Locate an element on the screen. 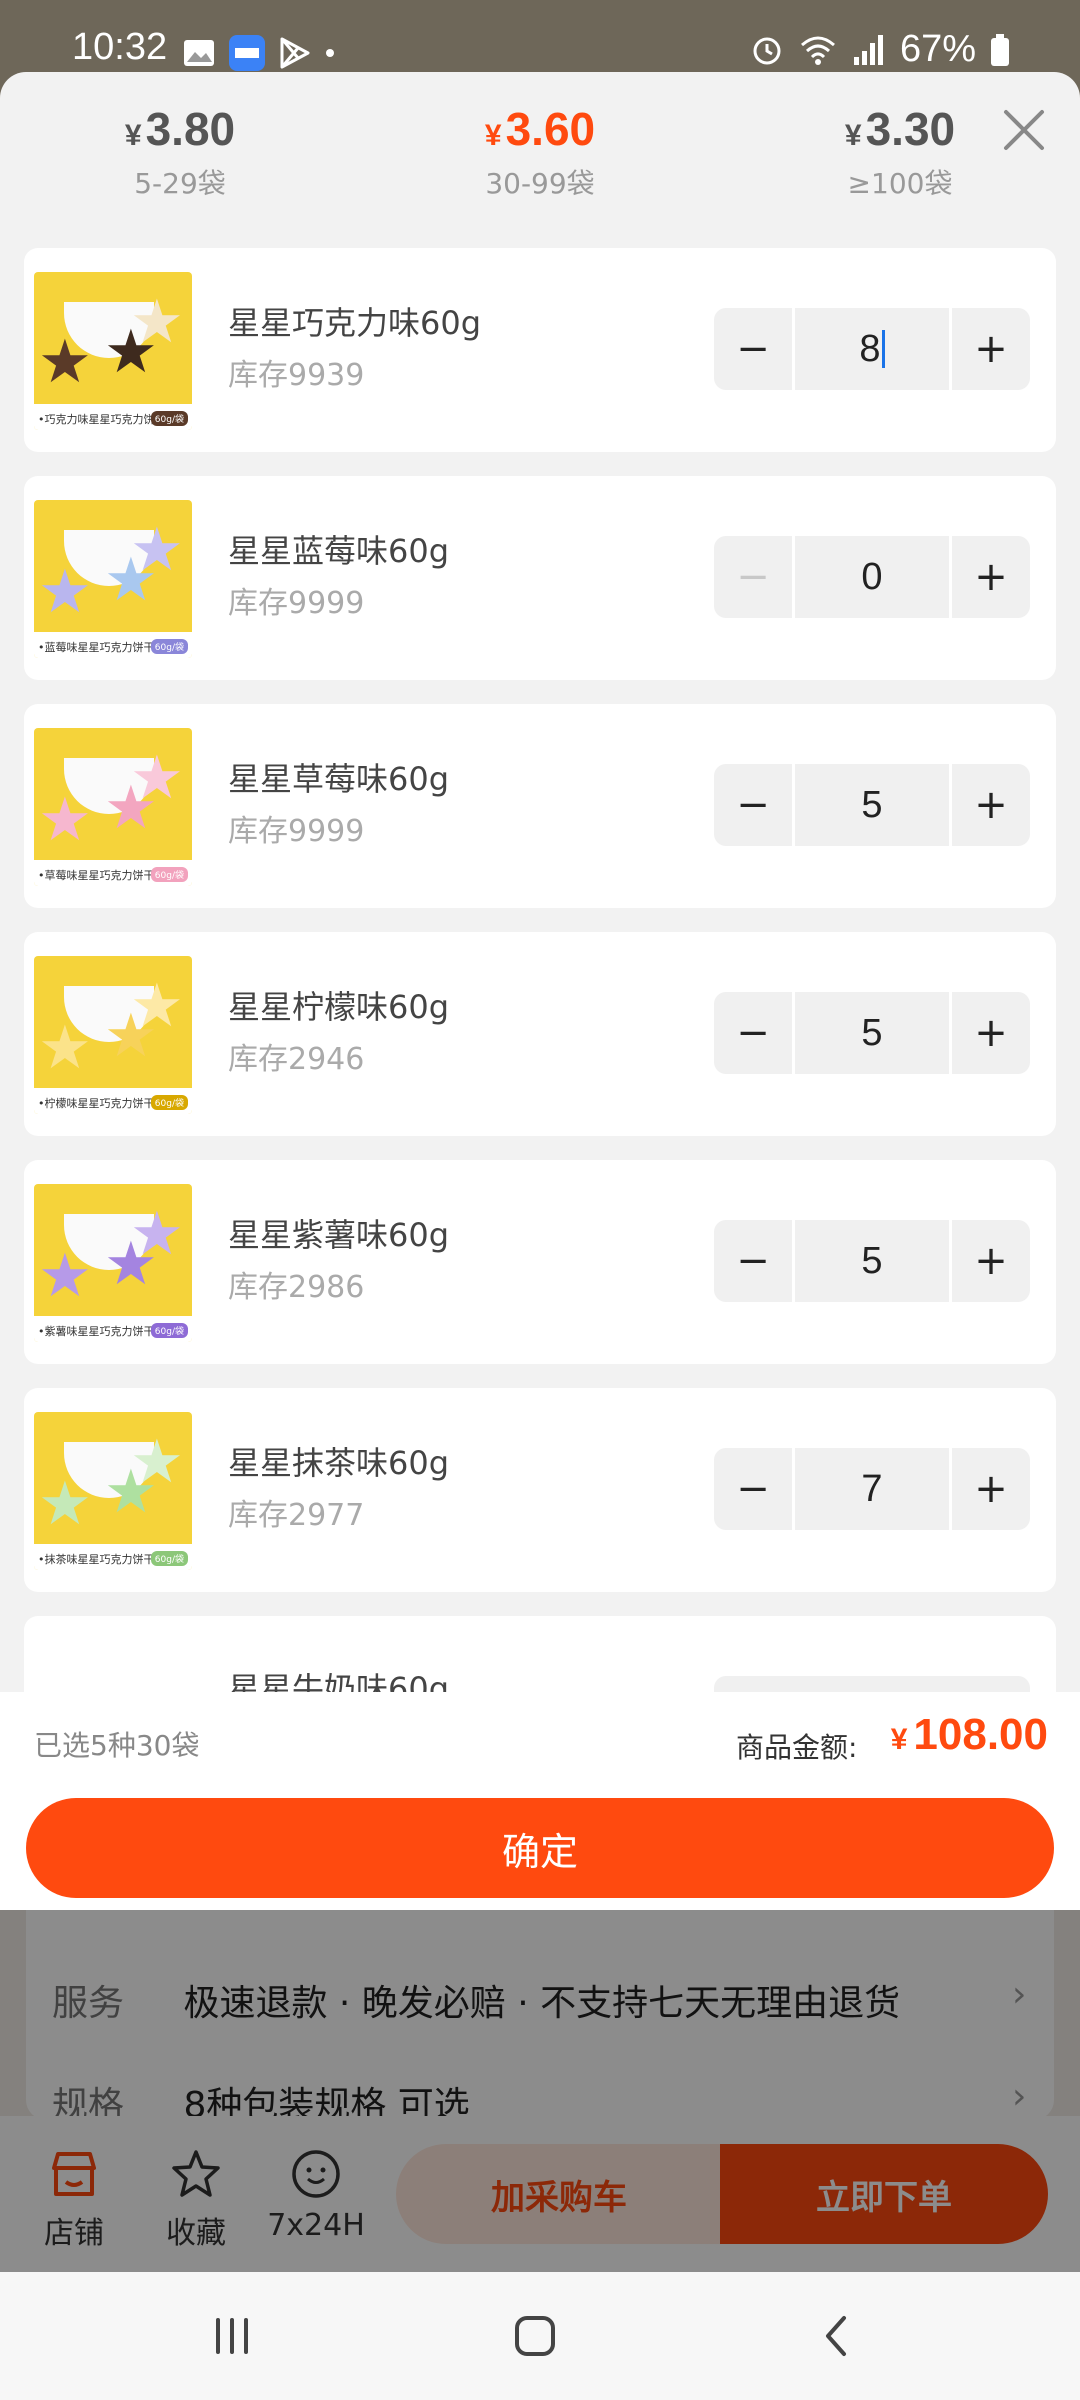  sku-name: 星星巧克力味60g is located at coordinates (355, 323).